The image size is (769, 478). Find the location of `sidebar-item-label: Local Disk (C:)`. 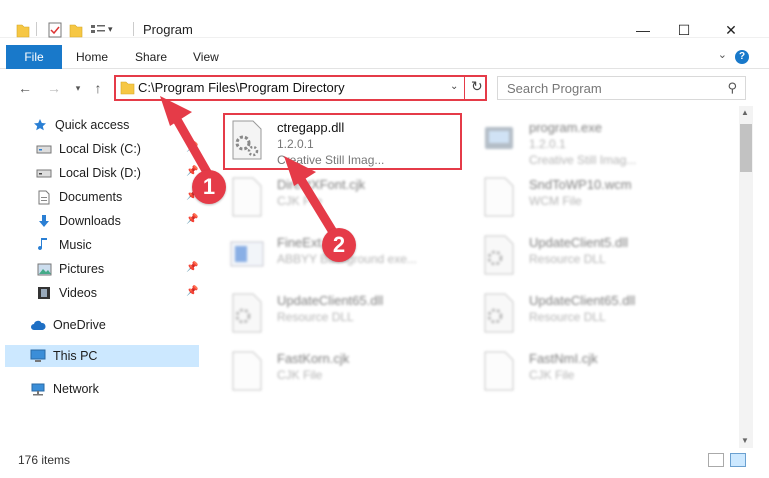

sidebar-item-label: Local Disk (C:) is located at coordinates (100, 149).